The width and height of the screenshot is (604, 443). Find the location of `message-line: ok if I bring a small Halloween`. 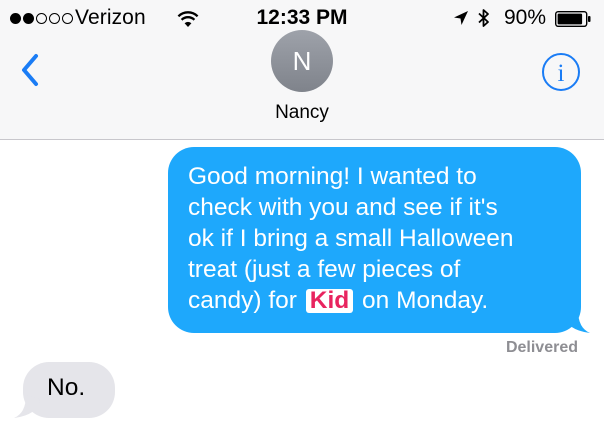

message-line: ok if I bring a small Halloween is located at coordinates (351, 238).